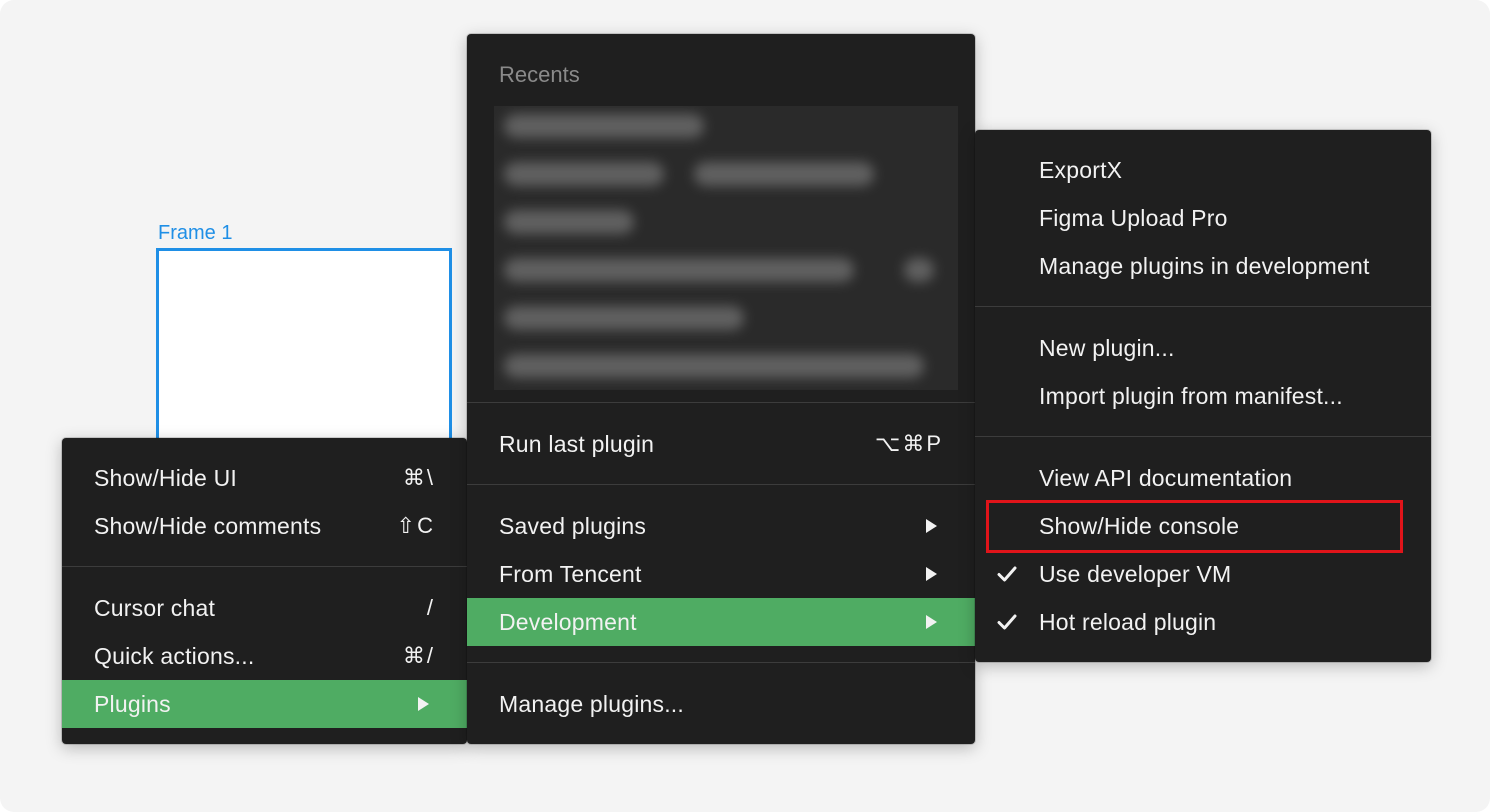 The height and width of the screenshot is (812, 1490). Describe the element at coordinates (577, 443) in the screenshot. I see `menu-item-label: Run last plugin` at that location.